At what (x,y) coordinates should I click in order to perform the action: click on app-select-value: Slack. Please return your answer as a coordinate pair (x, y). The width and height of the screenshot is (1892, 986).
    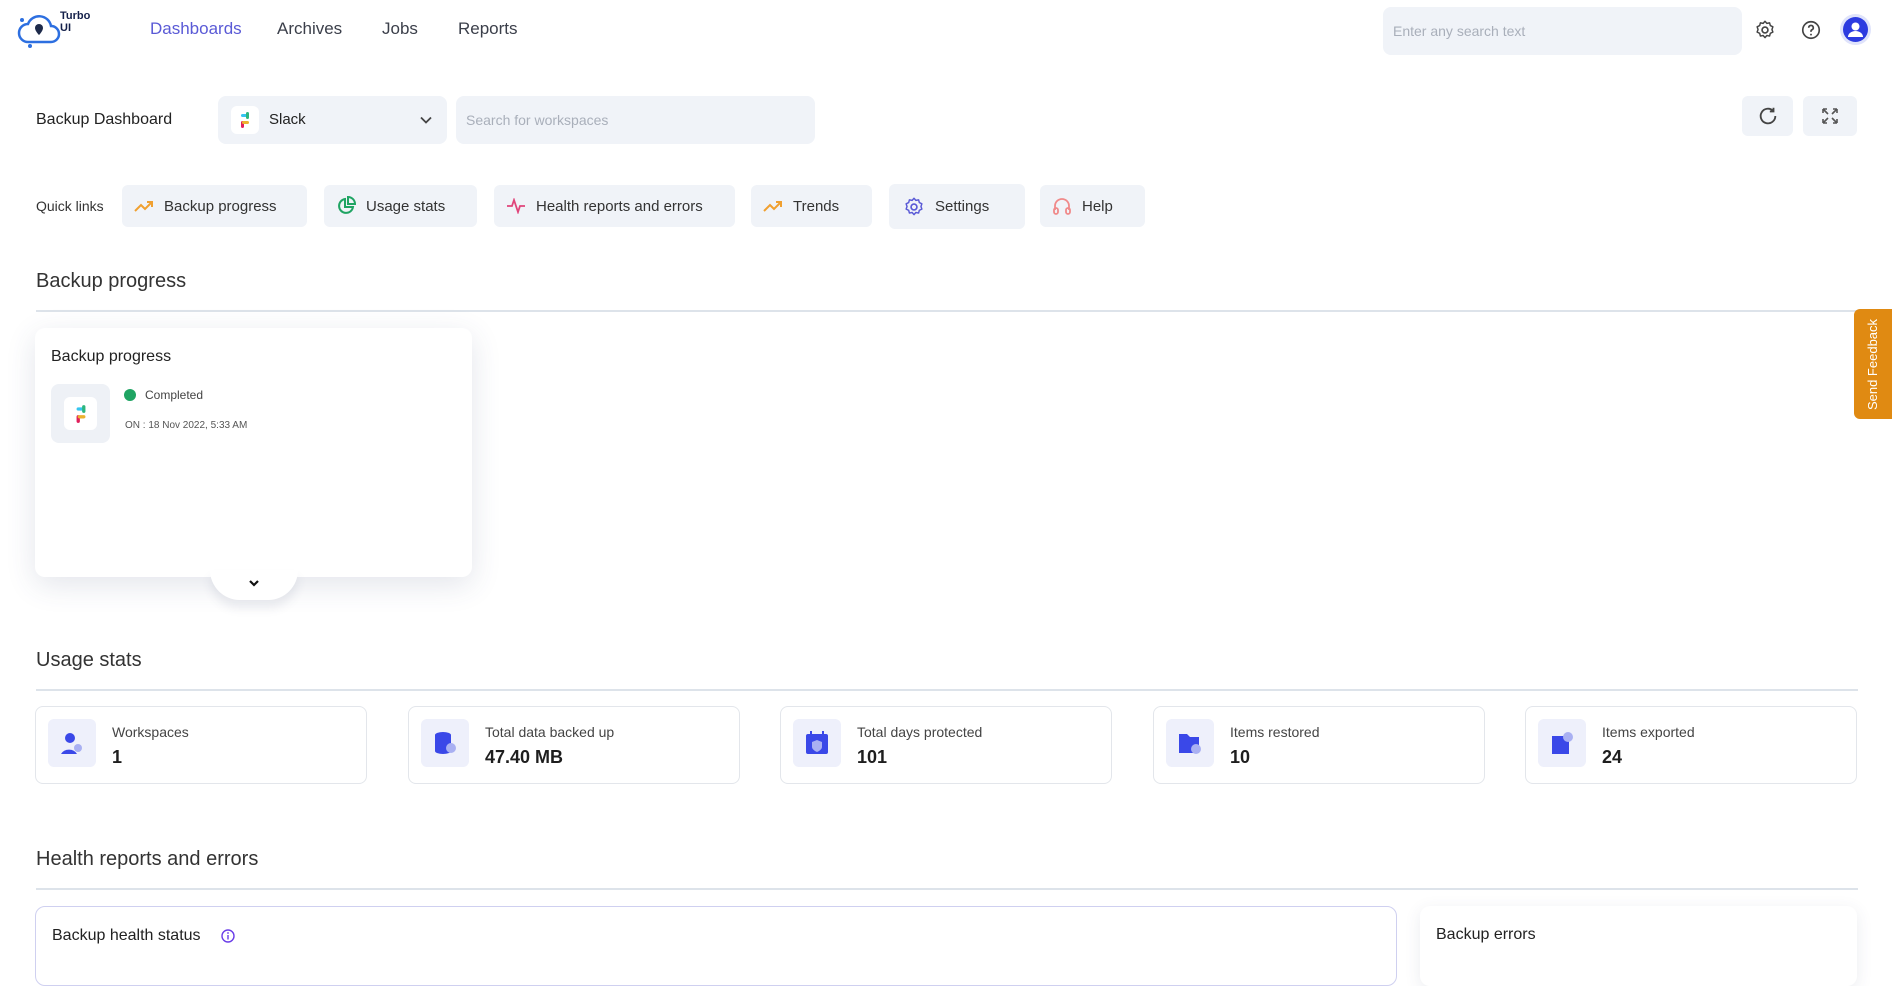
    Looking at the image, I should click on (287, 119).